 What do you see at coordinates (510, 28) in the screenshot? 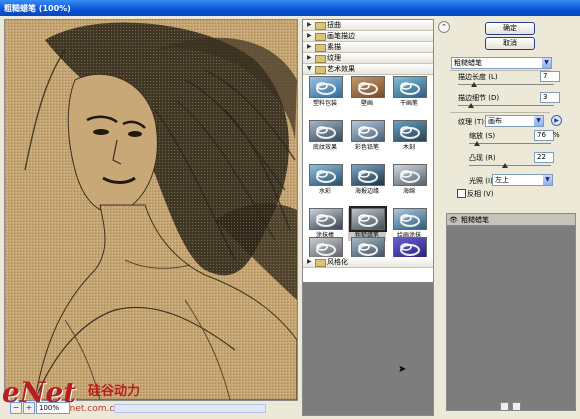
I see `ok-button: 确定` at bounding box center [510, 28].